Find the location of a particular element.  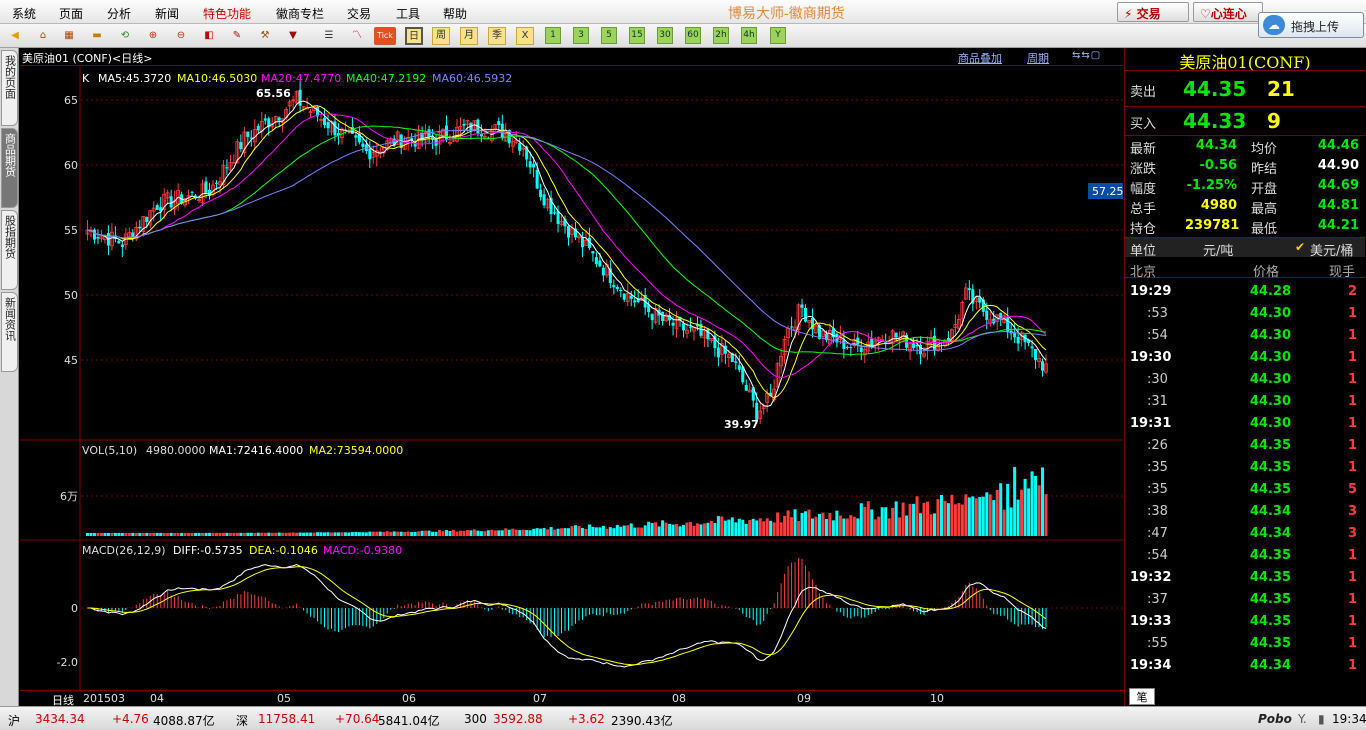

ticks-header-vol: 现手 is located at coordinates (1342, 272).